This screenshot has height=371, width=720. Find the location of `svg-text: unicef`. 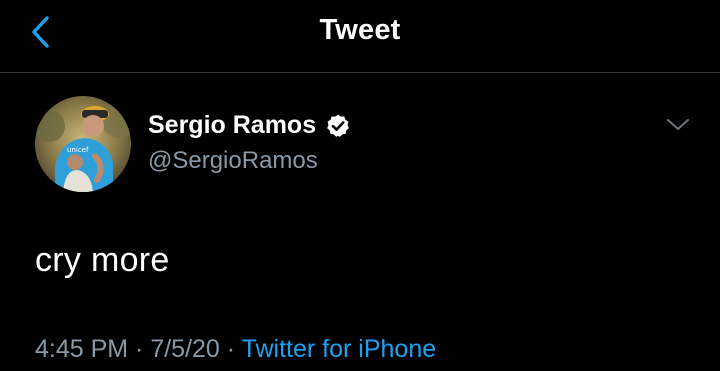

svg-text: unicef is located at coordinates (78, 150).